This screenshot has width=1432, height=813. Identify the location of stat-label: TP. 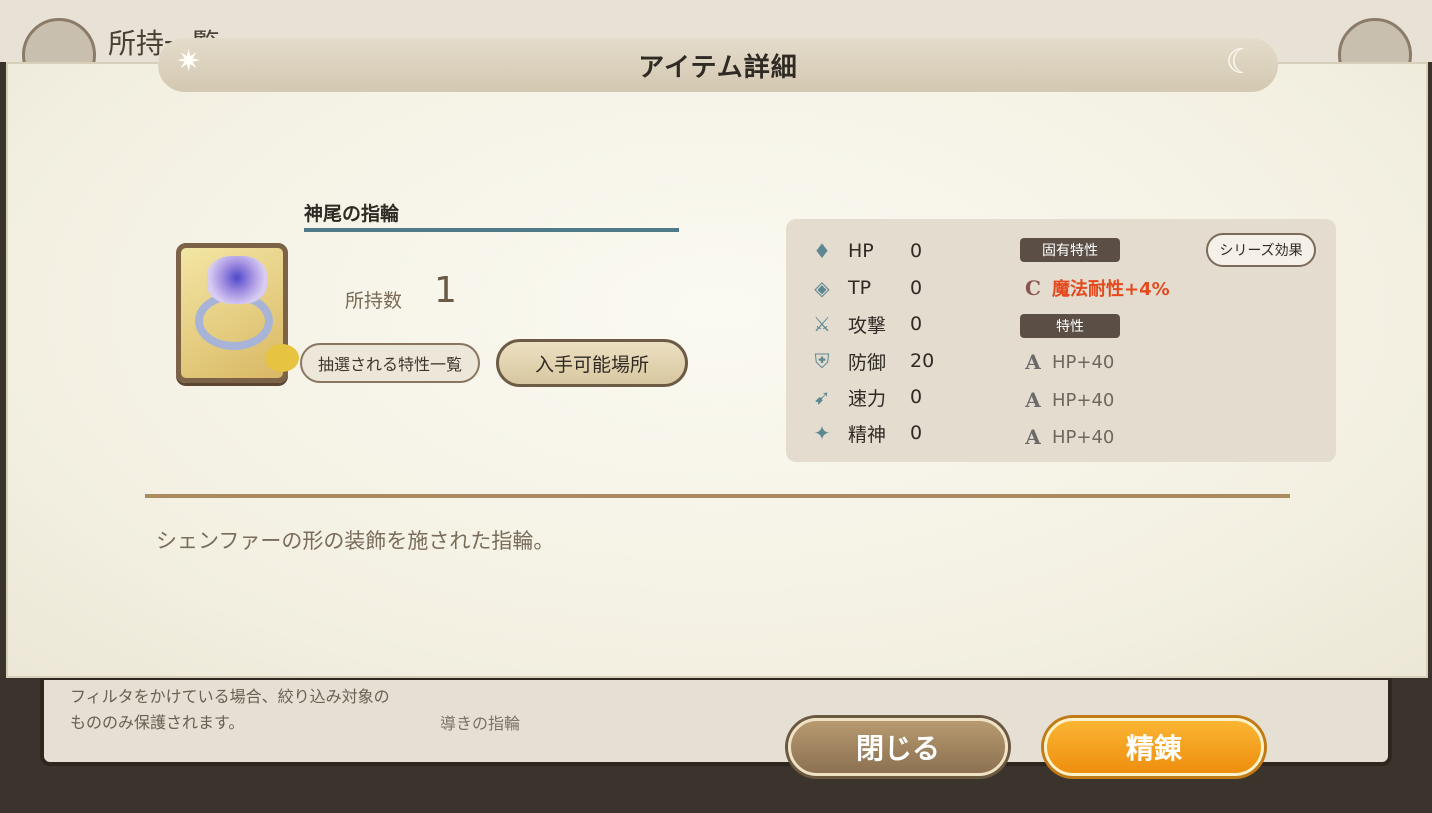
(860, 288).